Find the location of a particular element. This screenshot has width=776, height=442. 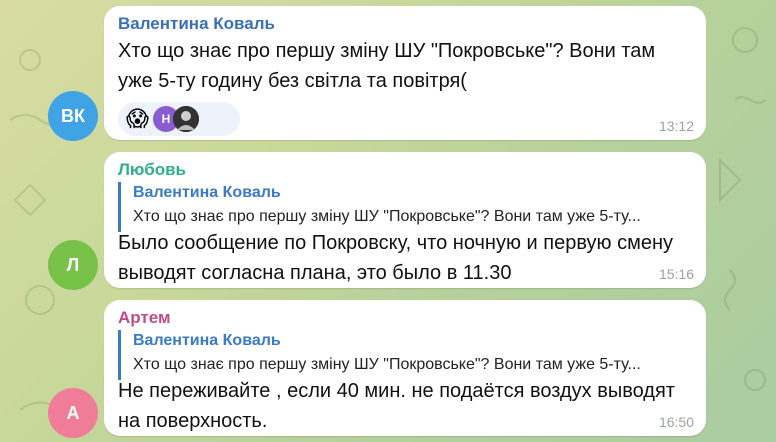

reactions-bar: 😱 Н is located at coordinates (179, 119).